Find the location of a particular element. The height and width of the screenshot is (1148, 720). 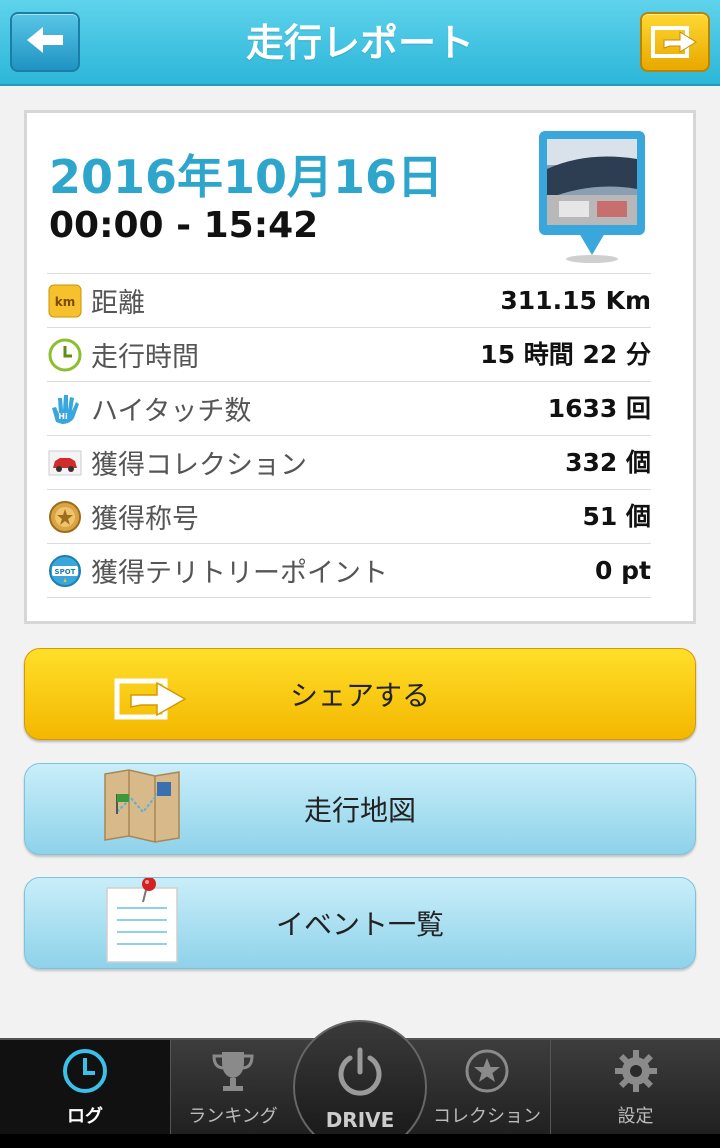

drive-button: DRIVE is located at coordinates (360, 1084).